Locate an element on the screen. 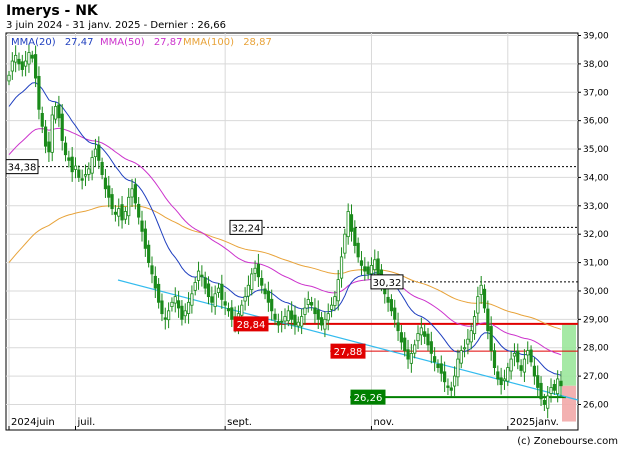 The height and width of the screenshot is (450, 625). label-27-88: 27,88 is located at coordinates (348, 351).